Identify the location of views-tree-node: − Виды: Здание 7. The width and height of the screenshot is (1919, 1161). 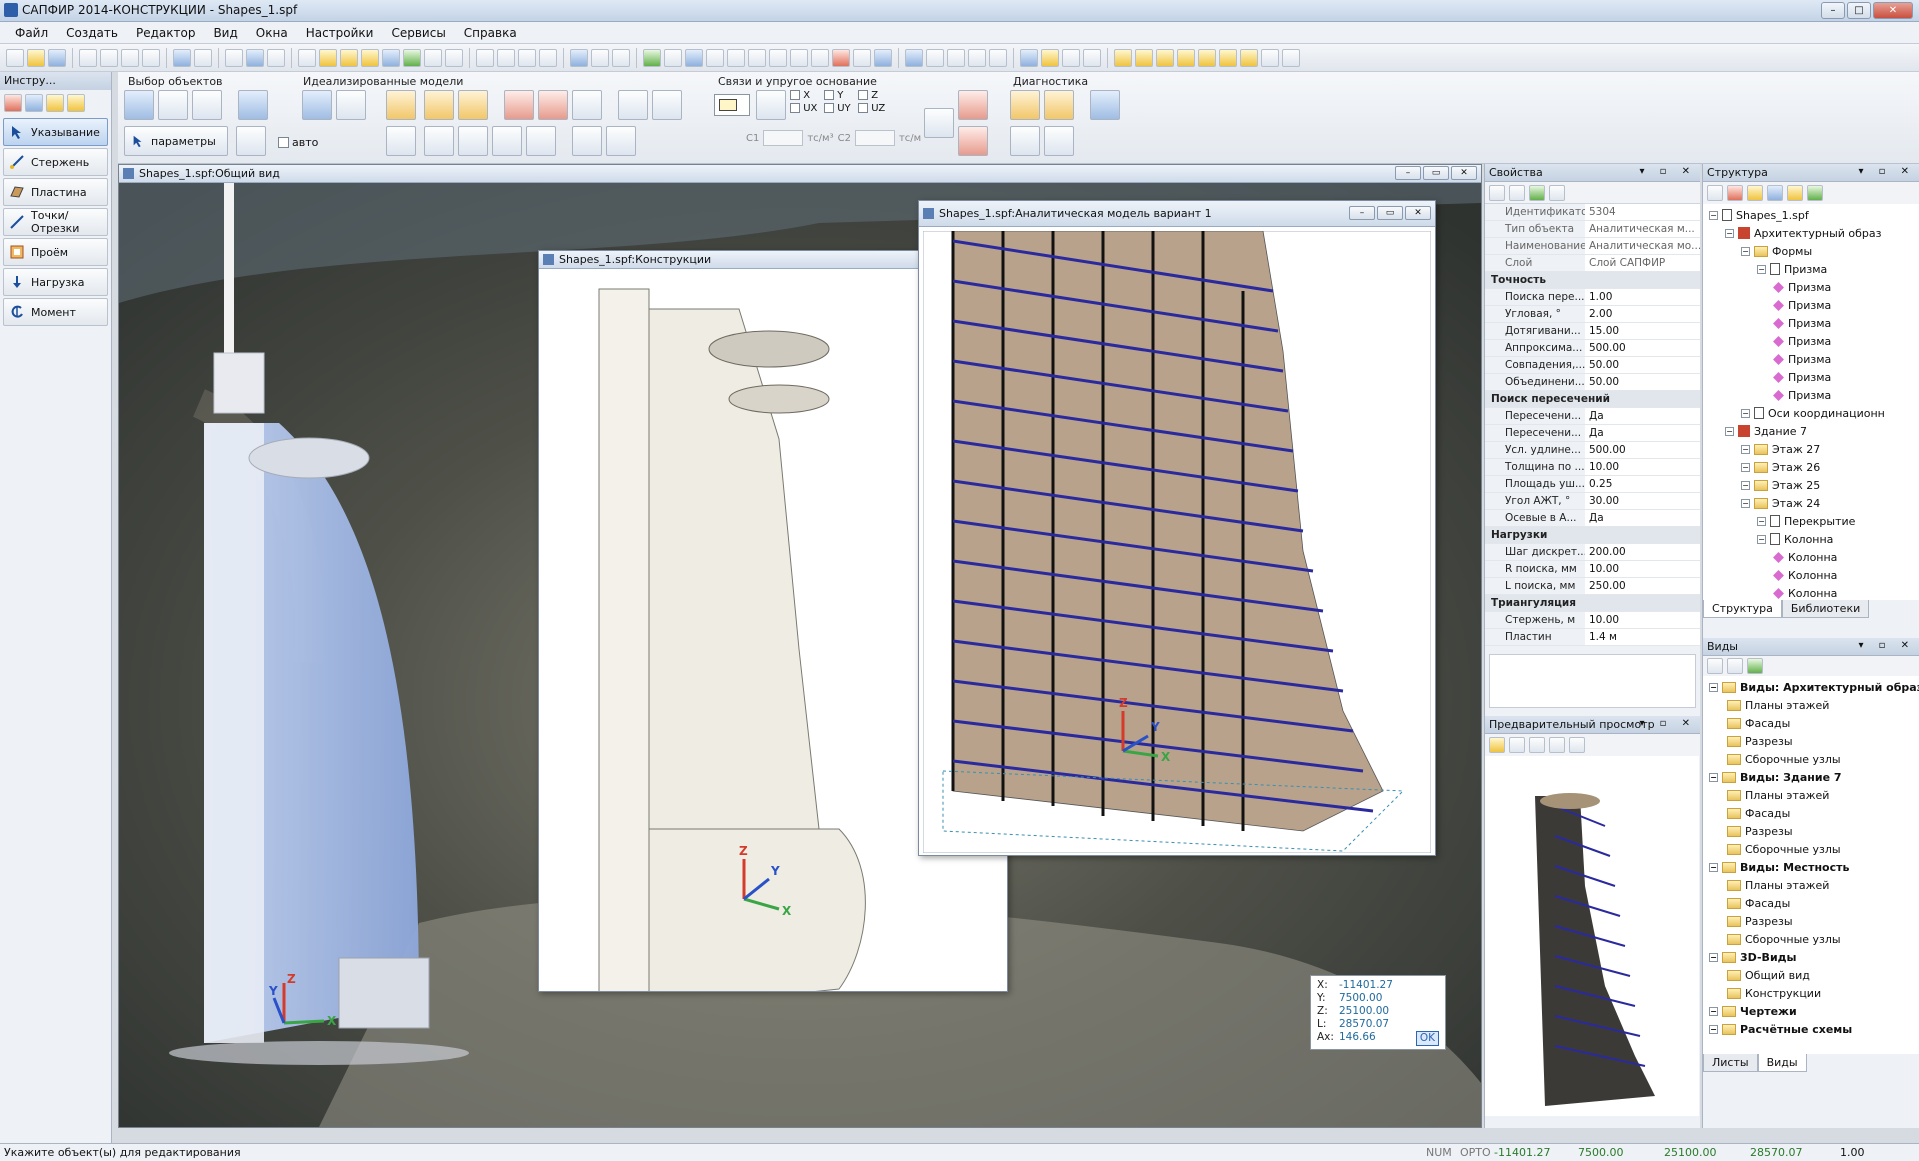
(1811, 777).